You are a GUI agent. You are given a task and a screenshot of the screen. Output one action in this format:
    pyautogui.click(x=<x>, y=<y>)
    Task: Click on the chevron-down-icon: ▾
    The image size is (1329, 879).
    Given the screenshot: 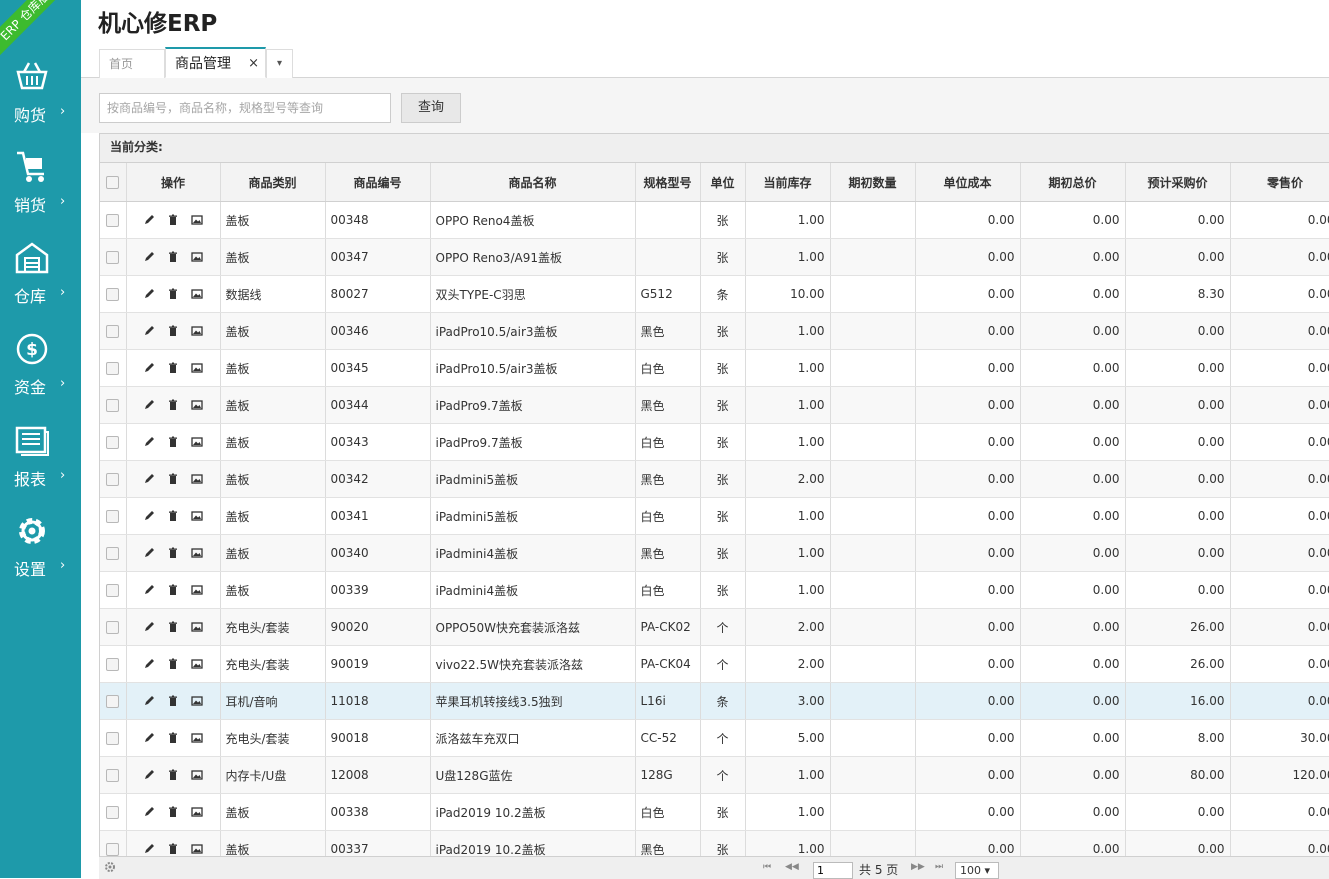 What is the action you would take?
    pyautogui.click(x=279, y=63)
    